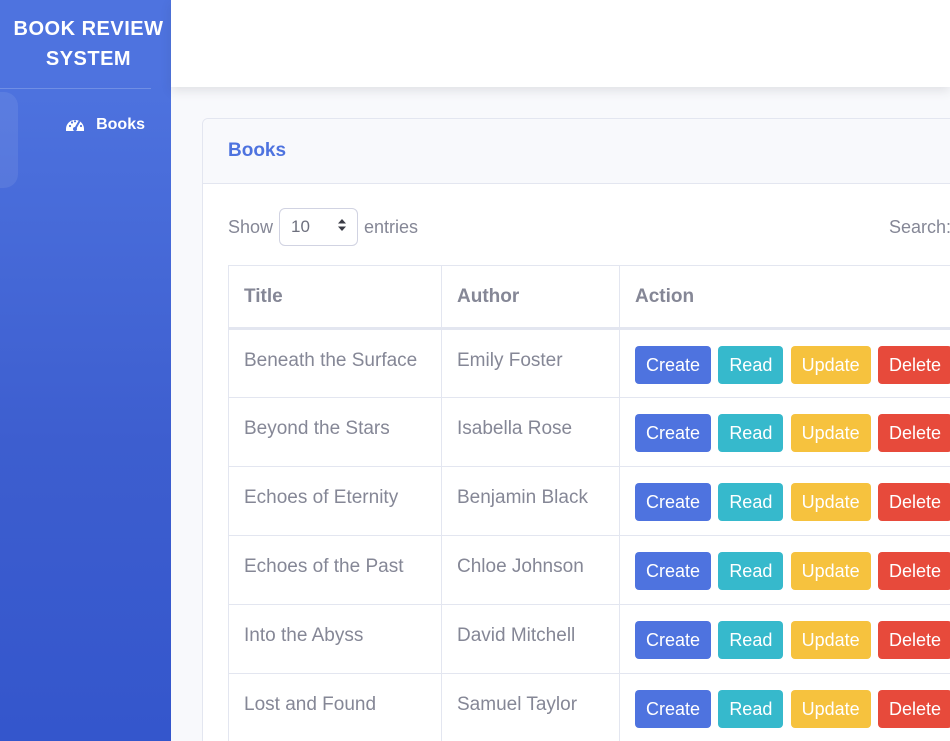  What do you see at coordinates (576, 151) in the screenshot?
I see `card-title: Books` at bounding box center [576, 151].